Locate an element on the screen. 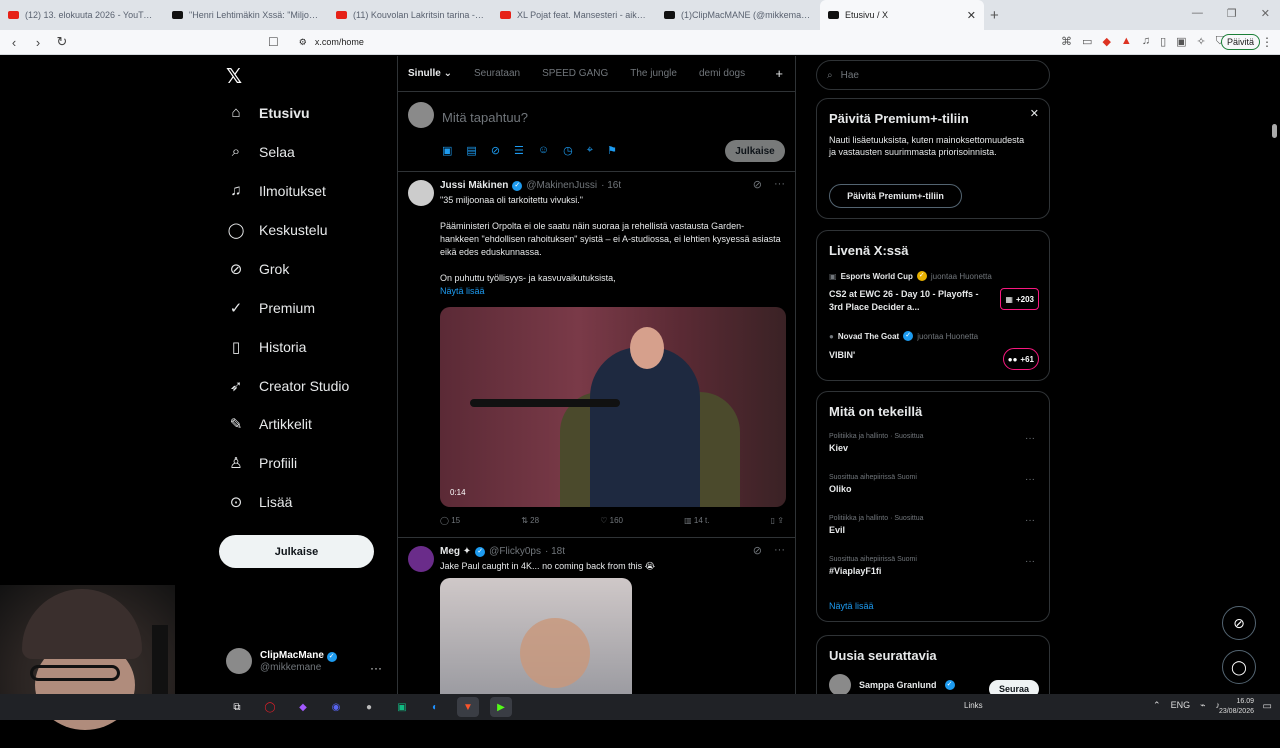  account-menu-icon: ··· is located at coordinates (376, 668).